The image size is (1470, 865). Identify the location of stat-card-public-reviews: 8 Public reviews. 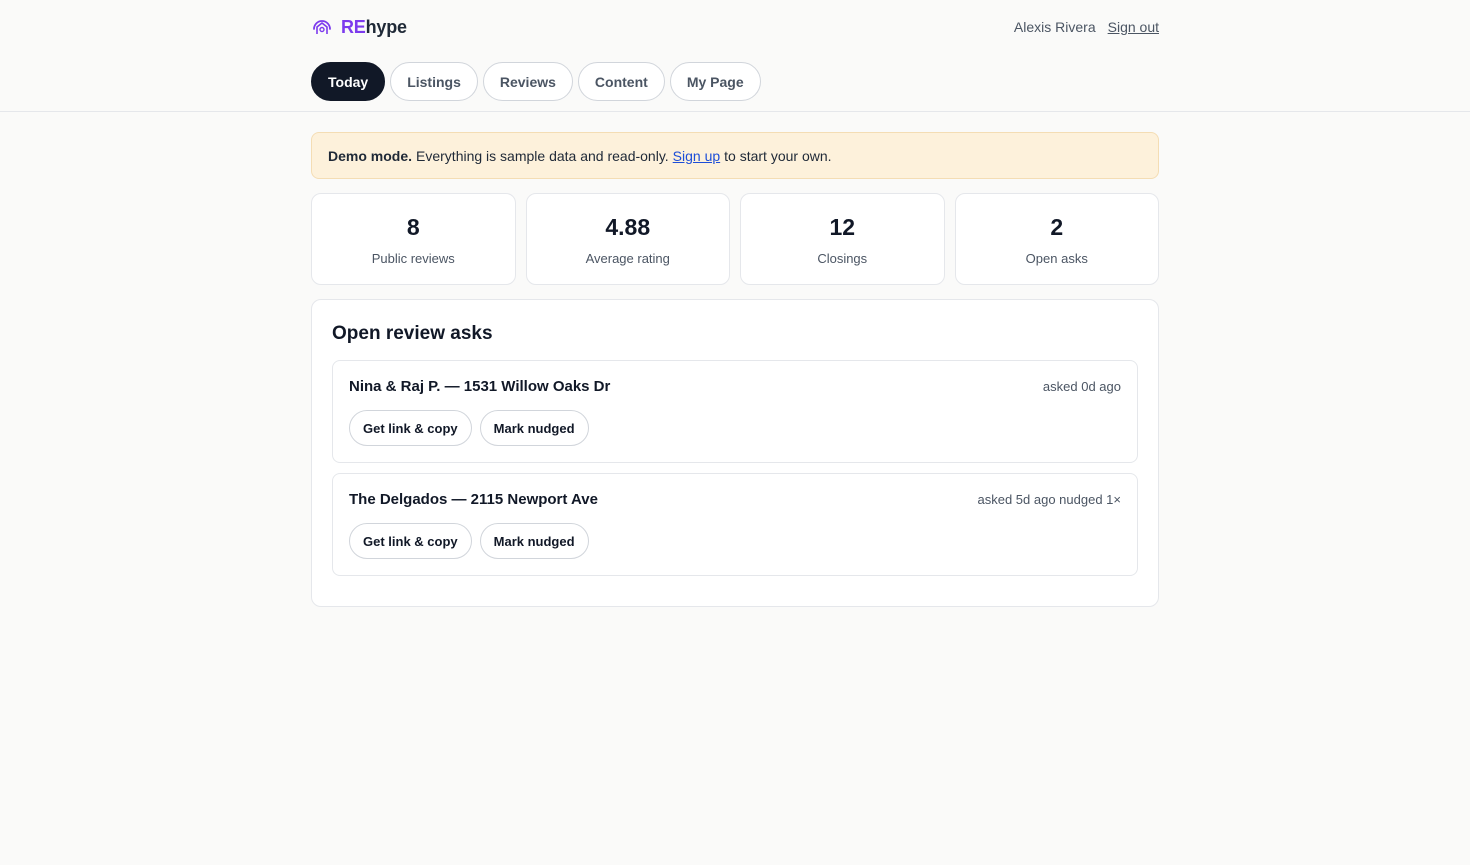
(413, 239).